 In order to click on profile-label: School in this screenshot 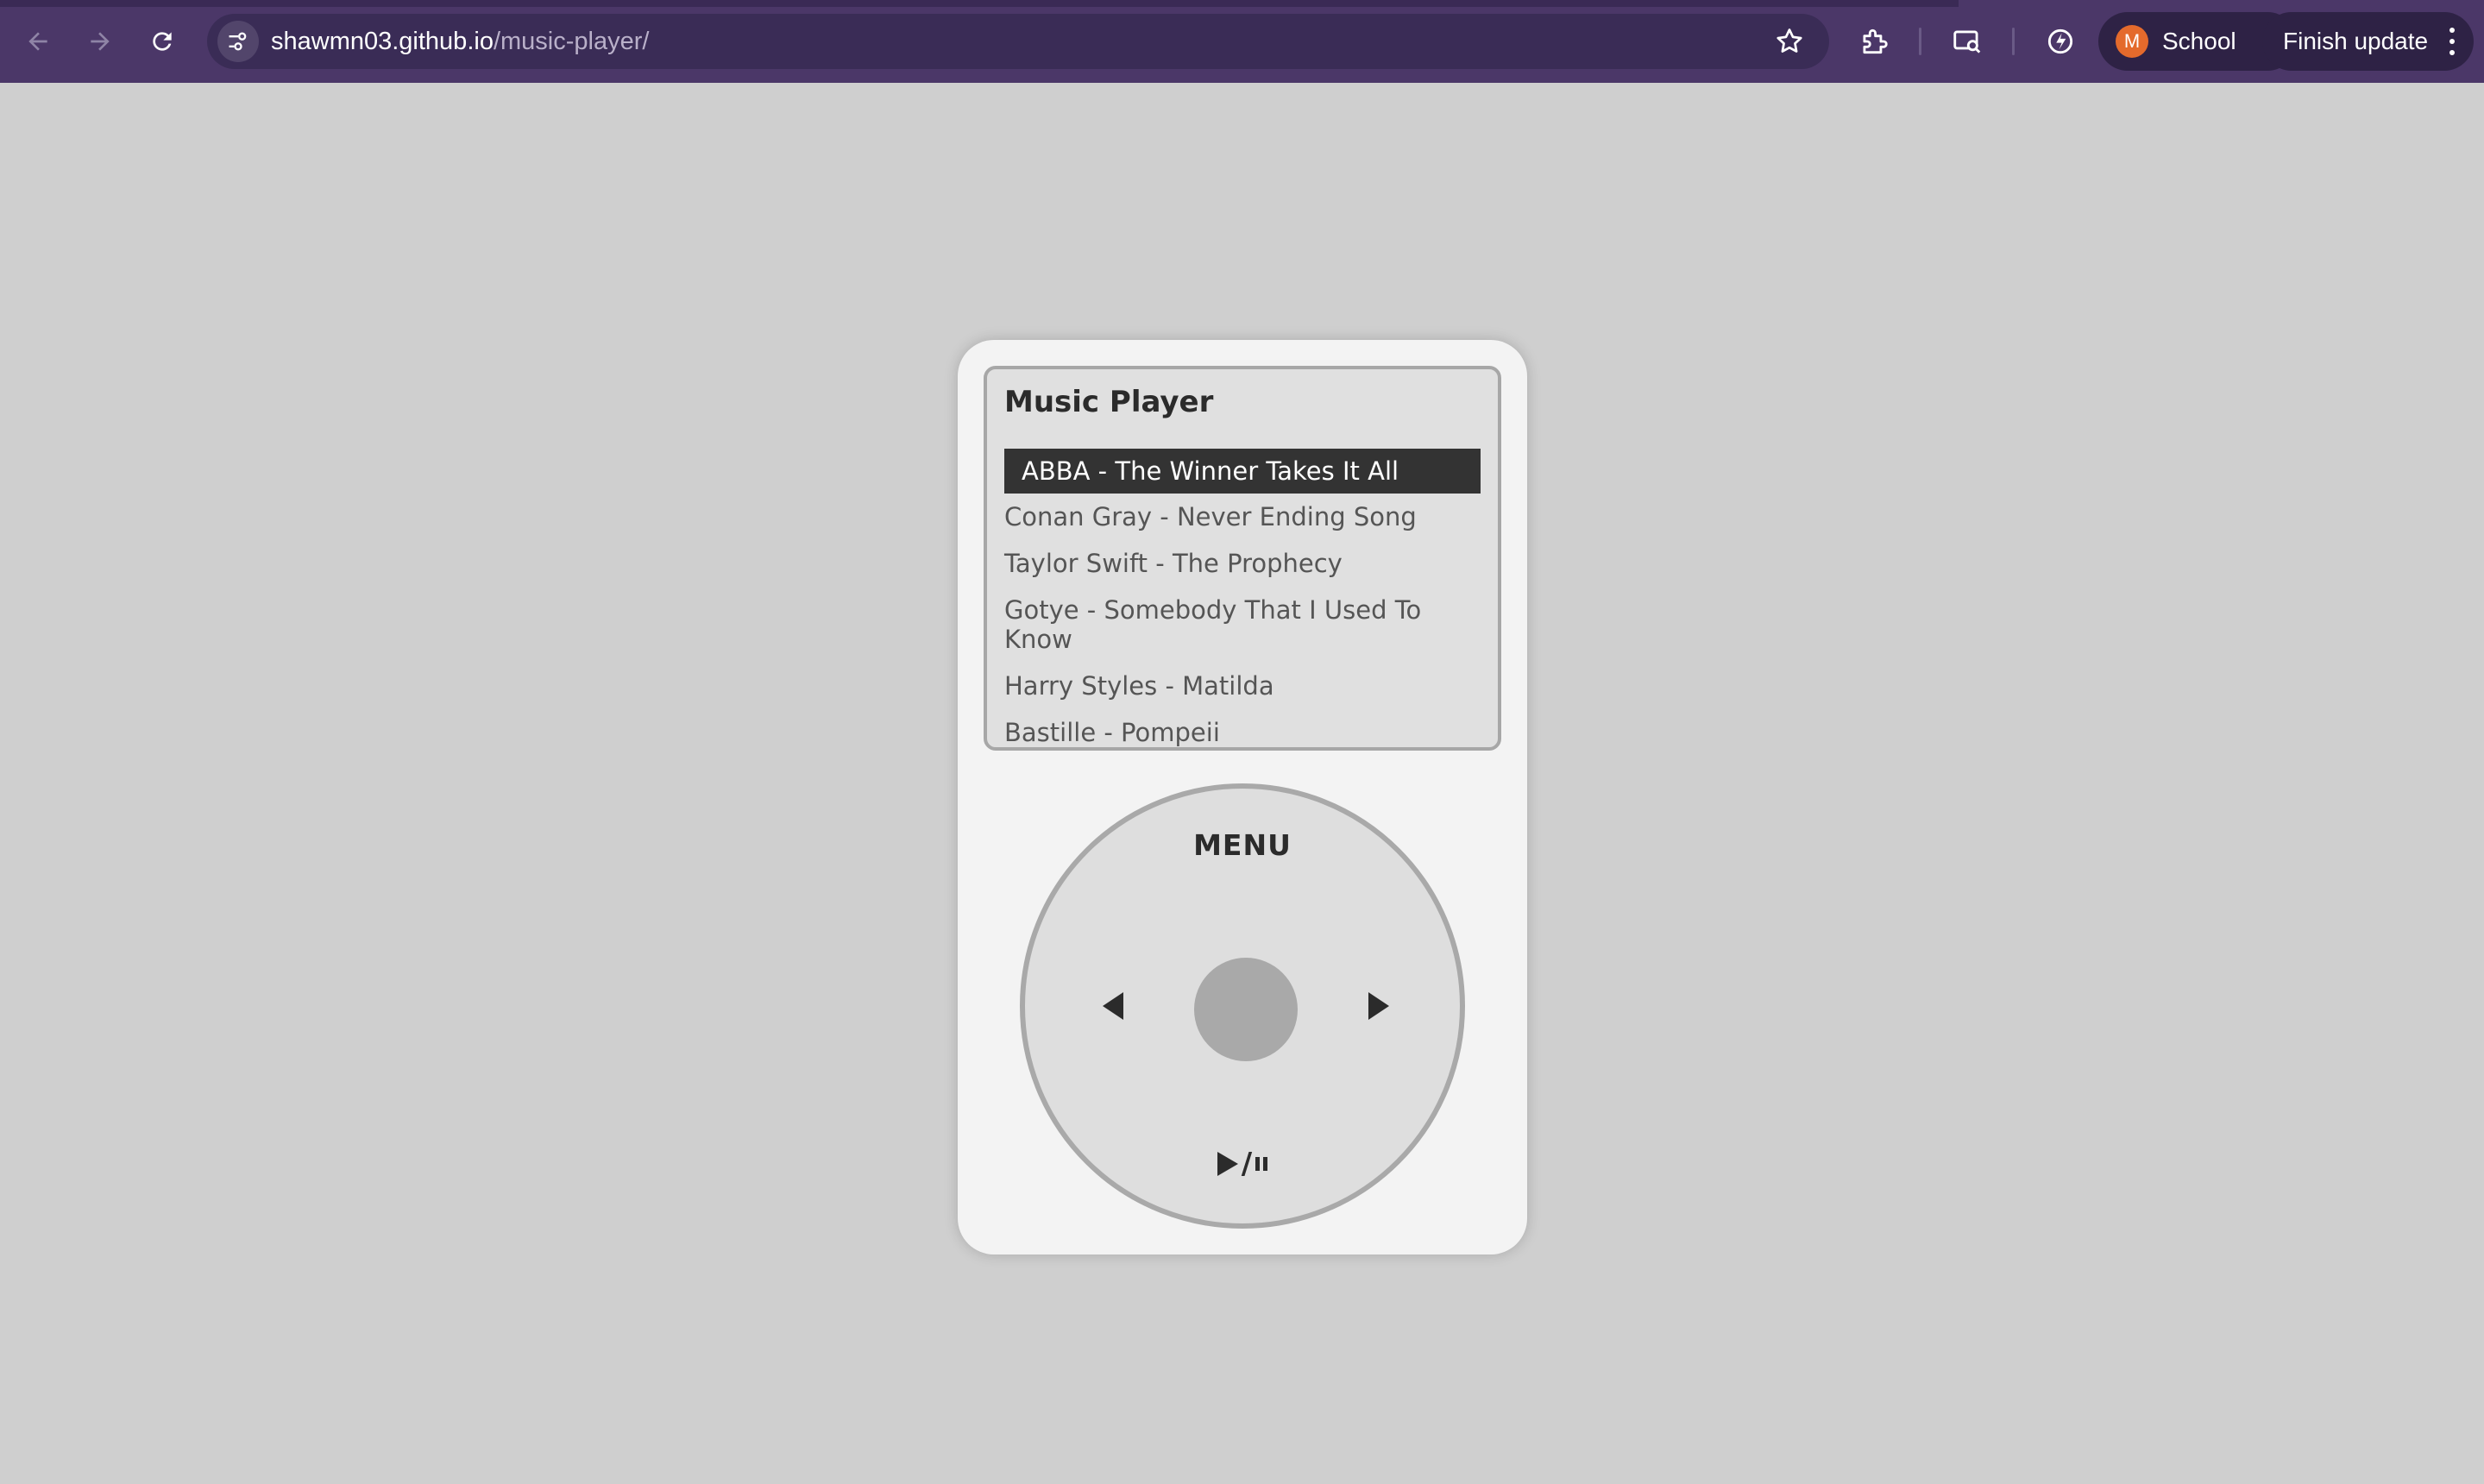, I will do `click(2199, 41)`.